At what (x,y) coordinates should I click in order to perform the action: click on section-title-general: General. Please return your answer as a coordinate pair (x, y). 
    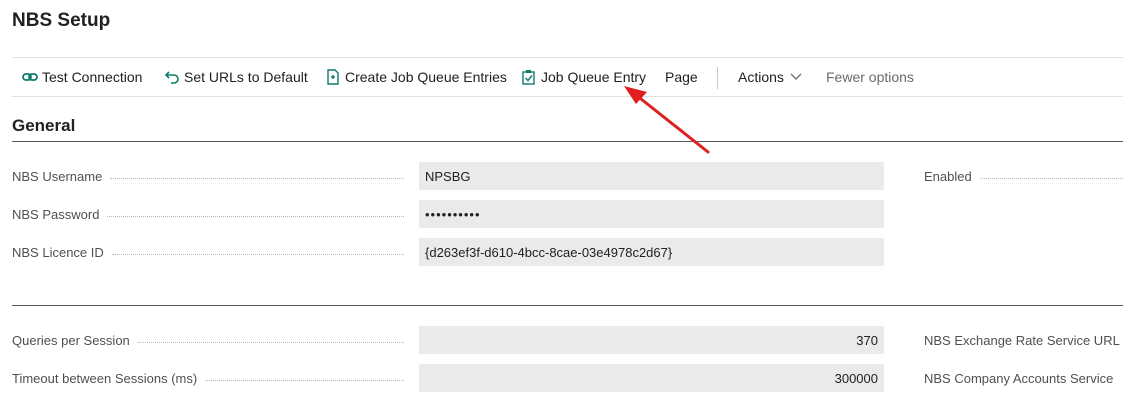
    Looking at the image, I should click on (43, 126).